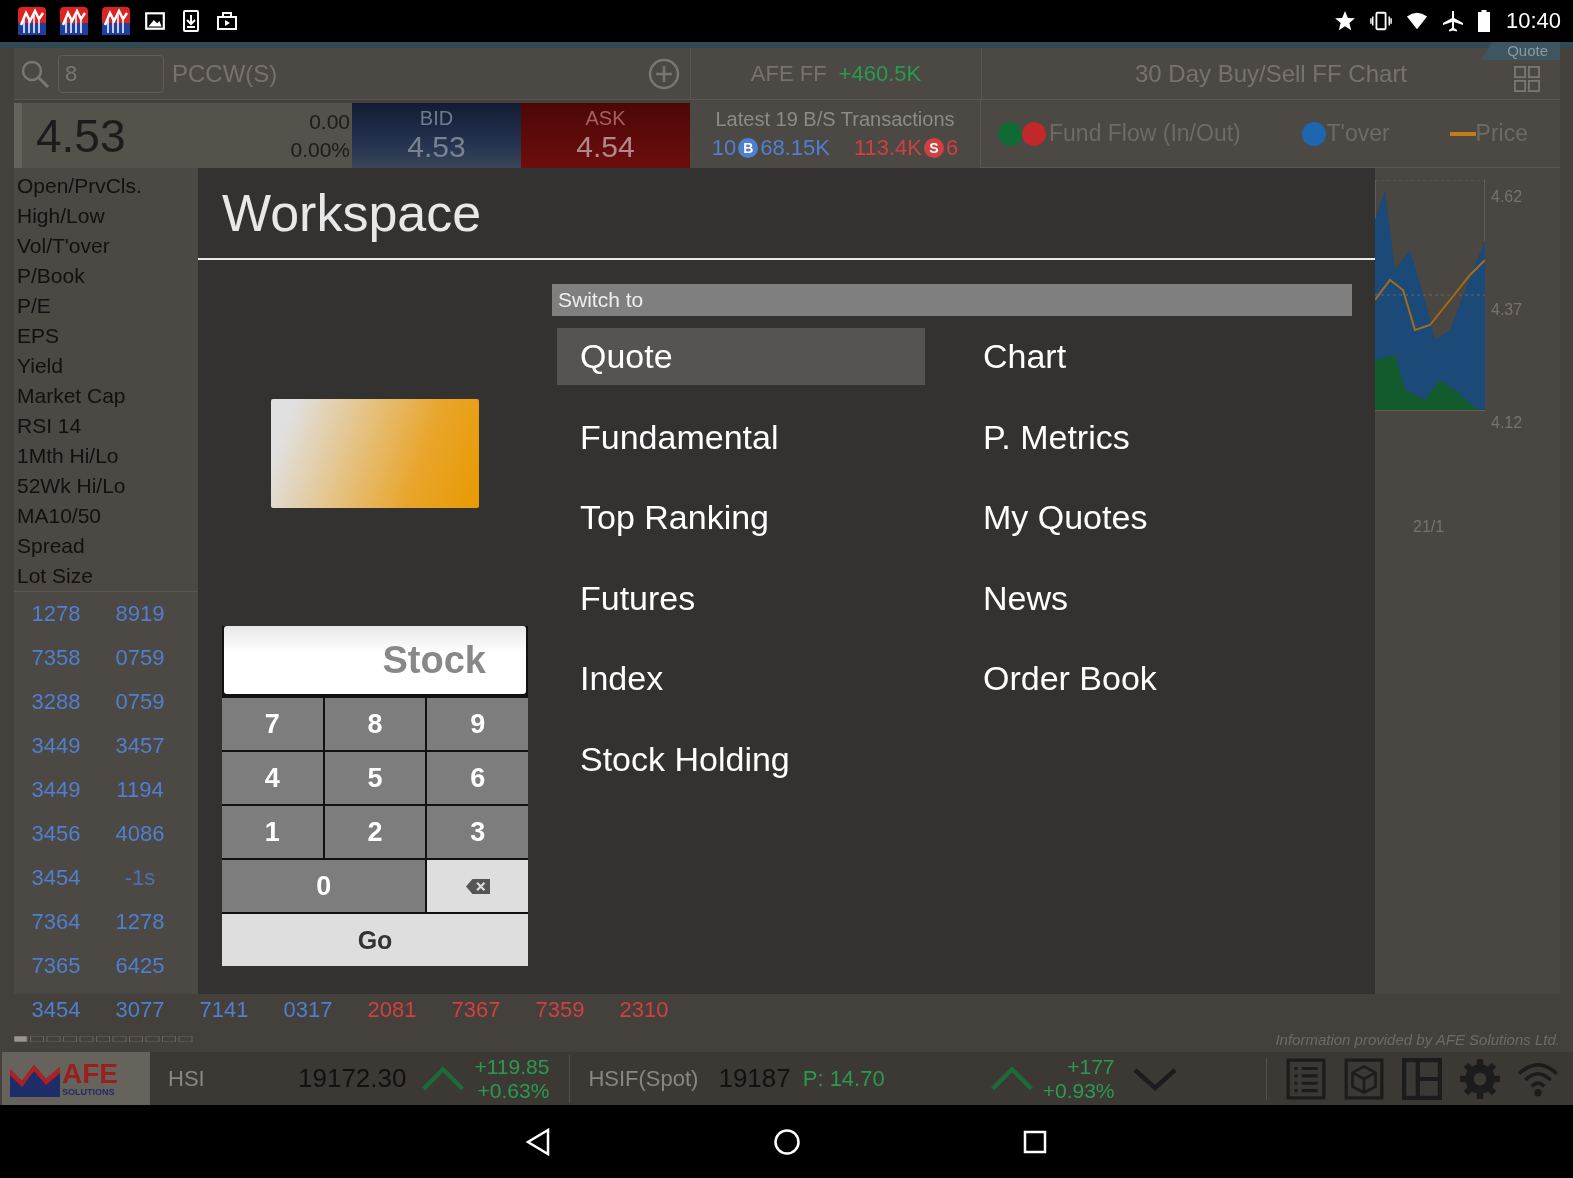  Describe the element at coordinates (835, 119) in the screenshot. I see `transactions-title: Latest 19 B/S Transactions` at that location.